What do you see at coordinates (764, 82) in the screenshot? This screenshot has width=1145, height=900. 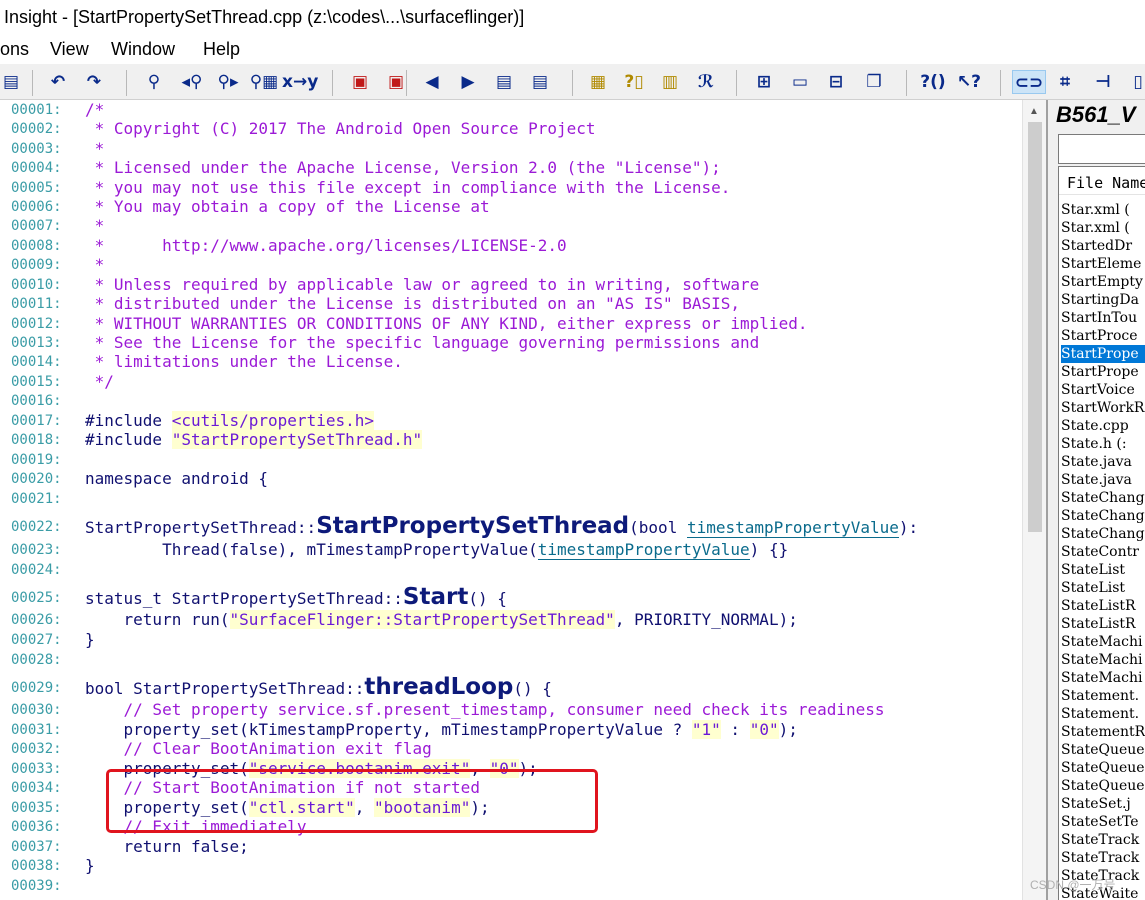 I see `layout-grid-icon: ⊞` at bounding box center [764, 82].